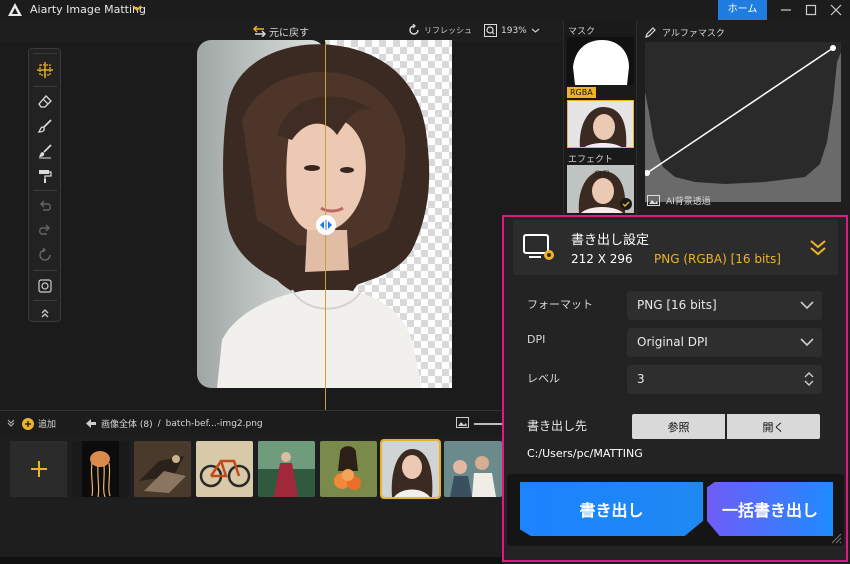 The height and width of the screenshot is (564, 850). I want to click on roller-tool-icon, so click(45, 176).